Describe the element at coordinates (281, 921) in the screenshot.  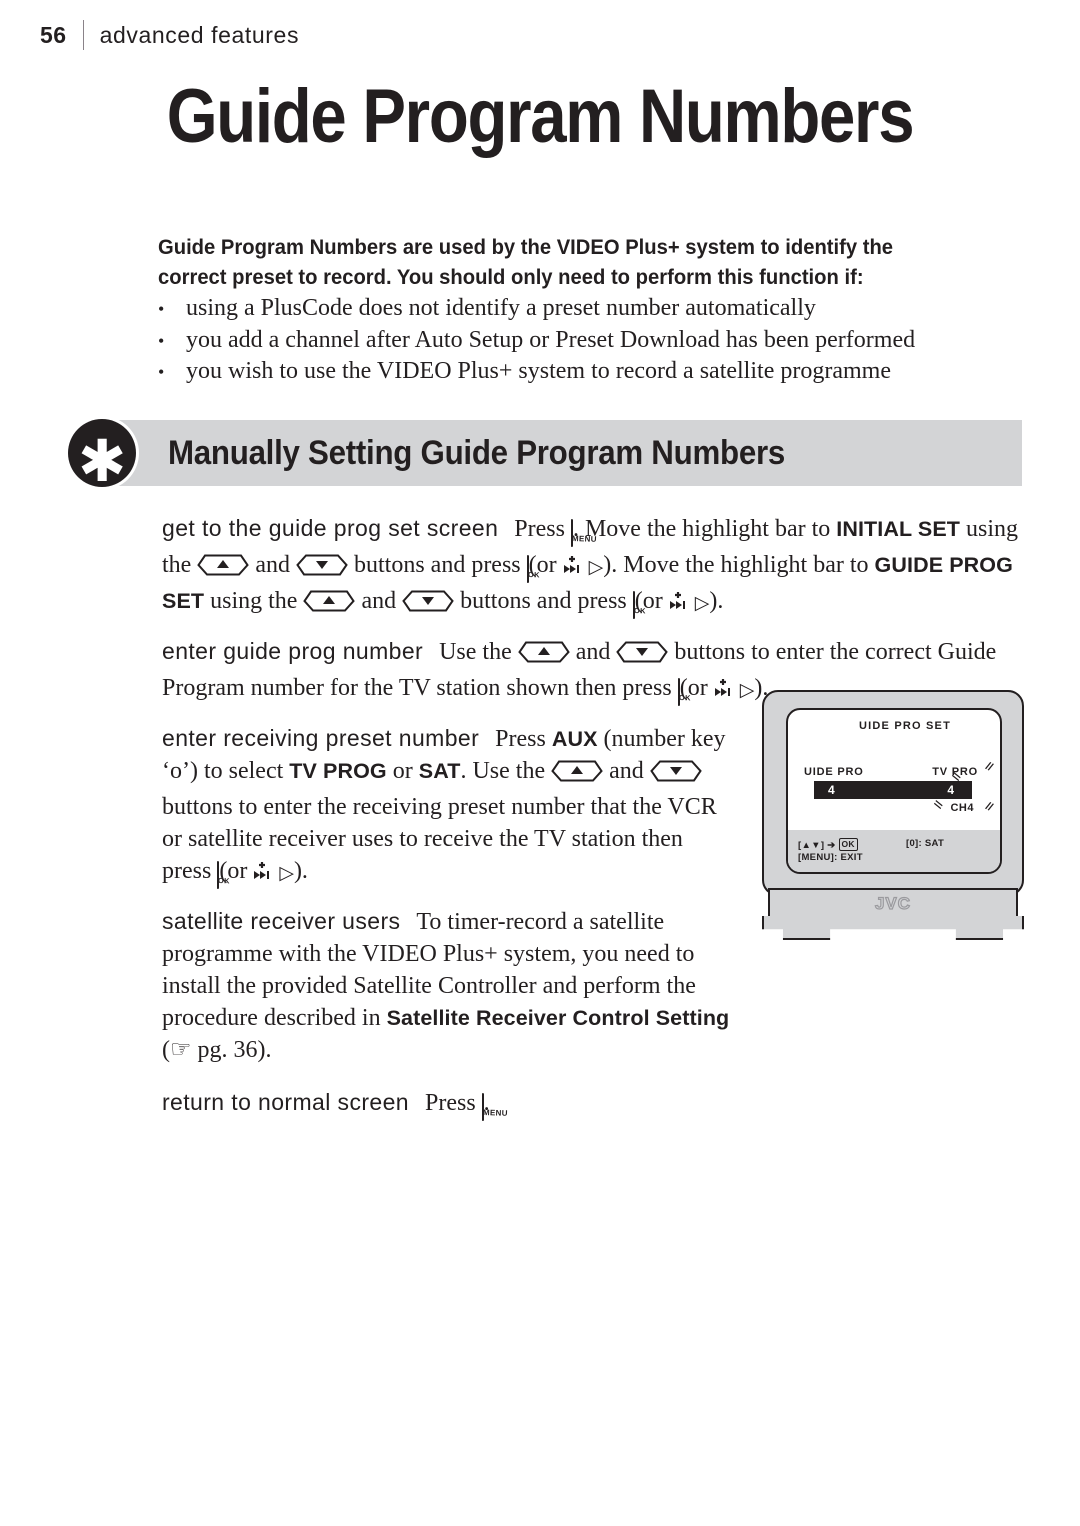
I see `step-label: satellite receiver users` at that location.